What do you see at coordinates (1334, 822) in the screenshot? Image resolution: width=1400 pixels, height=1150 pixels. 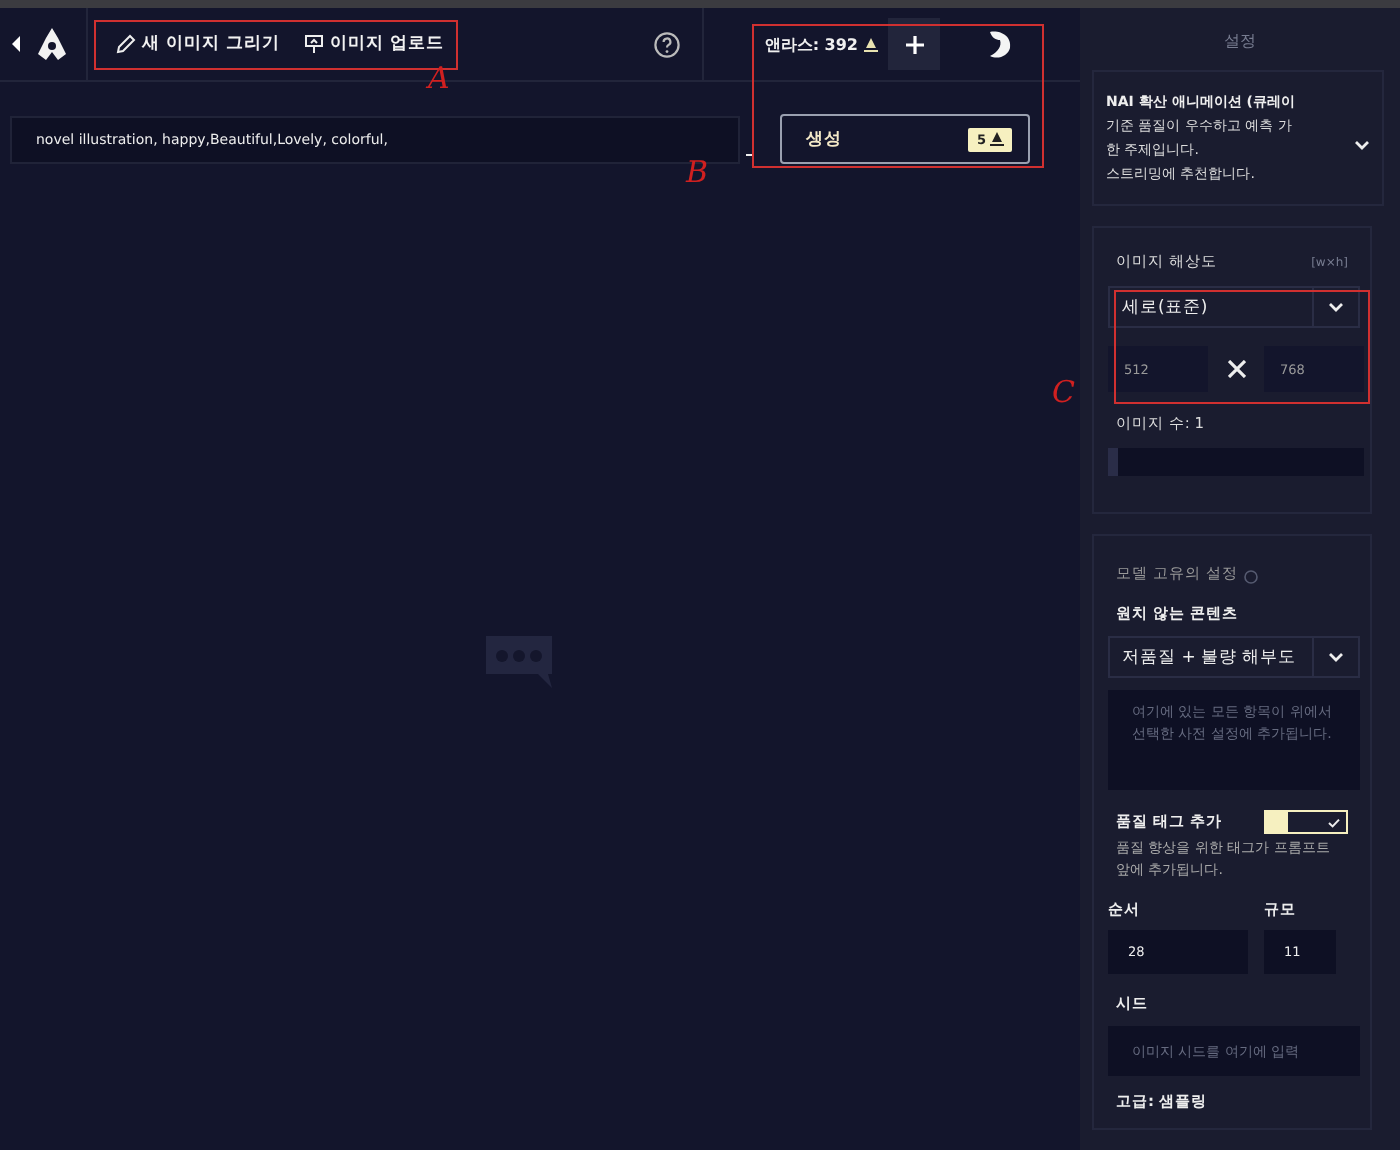 I see `check-icon` at bounding box center [1334, 822].